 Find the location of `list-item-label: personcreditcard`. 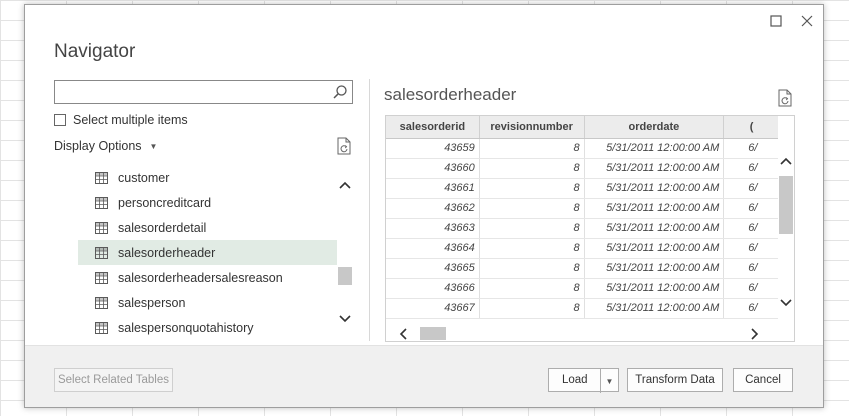

list-item-label: personcreditcard is located at coordinates (165, 202).